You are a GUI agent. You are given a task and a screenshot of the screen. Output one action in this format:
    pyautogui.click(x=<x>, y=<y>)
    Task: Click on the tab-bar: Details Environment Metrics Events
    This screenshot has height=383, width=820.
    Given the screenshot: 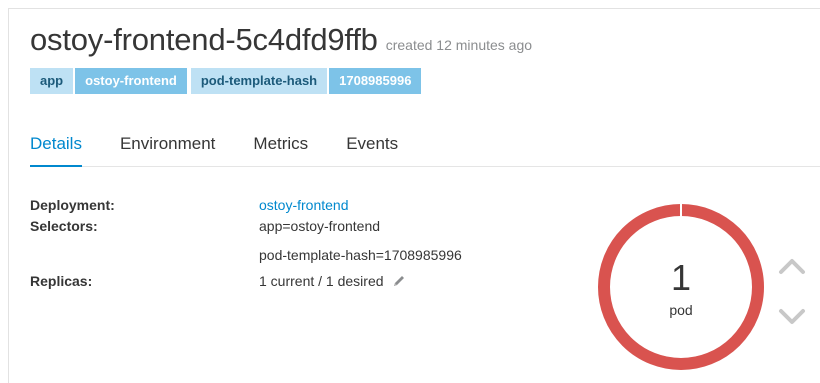 What is the action you would take?
    pyautogui.click(x=425, y=149)
    